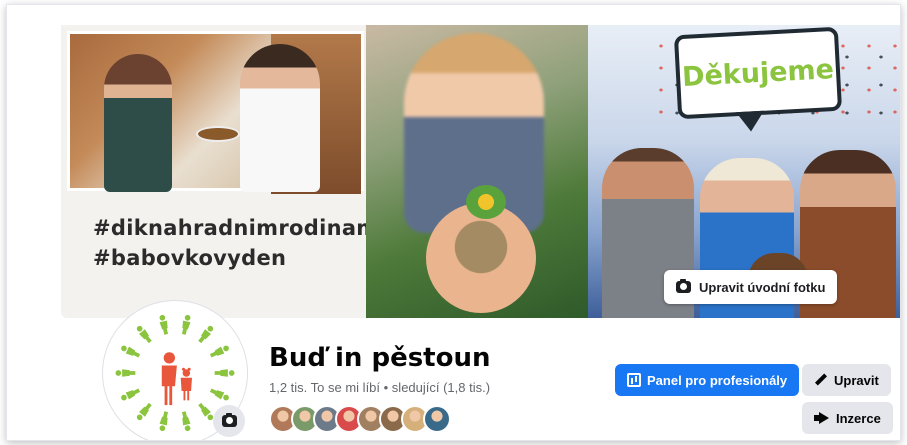  What do you see at coordinates (215, 112) in the screenshot?
I see `cover-photo-couple` at bounding box center [215, 112].